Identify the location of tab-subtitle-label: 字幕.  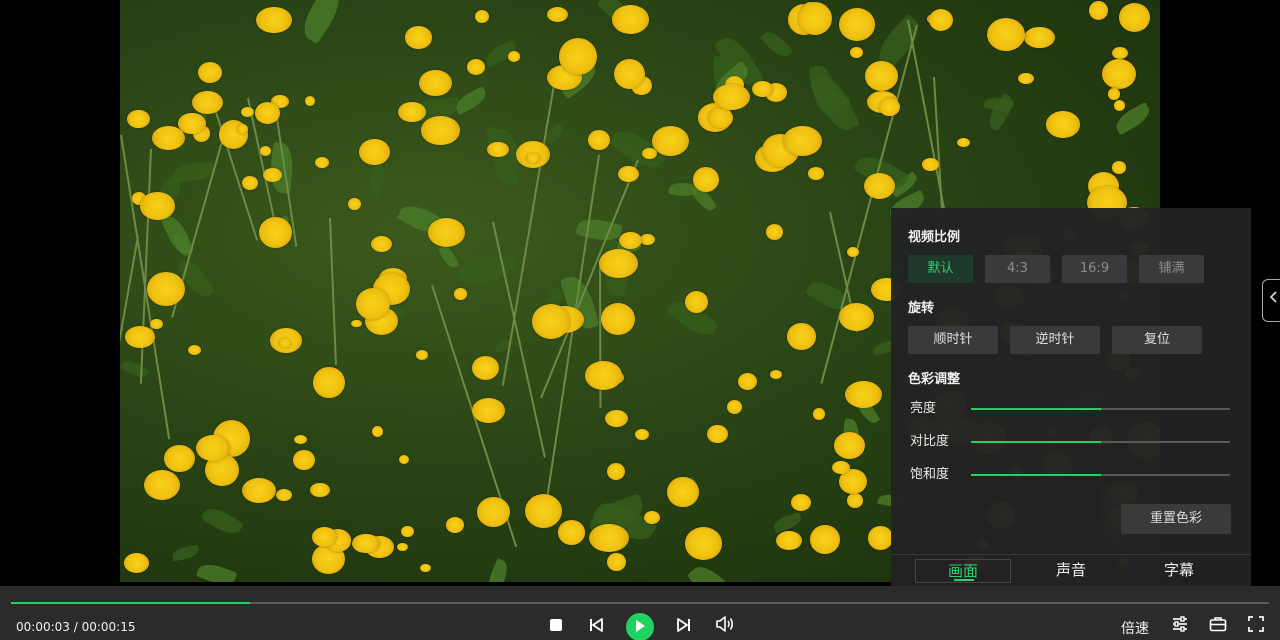
(1178, 570).